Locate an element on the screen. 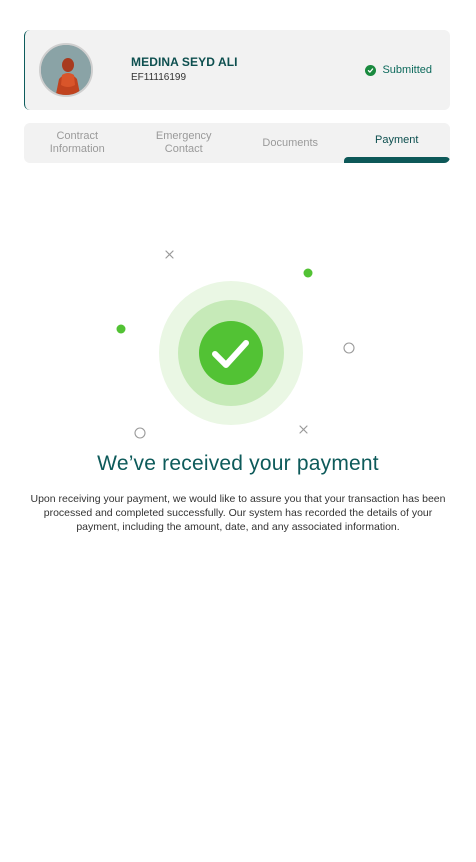 This screenshot has width=476, height=862. confirmation-title: We’ve received your payment is located at coordinates (238, 463).